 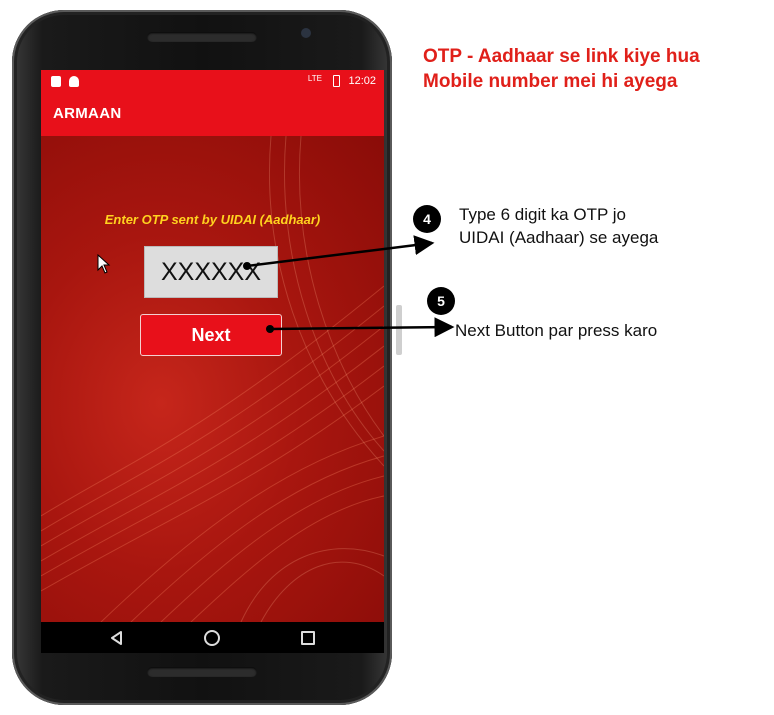 I want to click on headline-line-1: OTP - Aadhaar se link kiye hua, so click(x=561, y=56).